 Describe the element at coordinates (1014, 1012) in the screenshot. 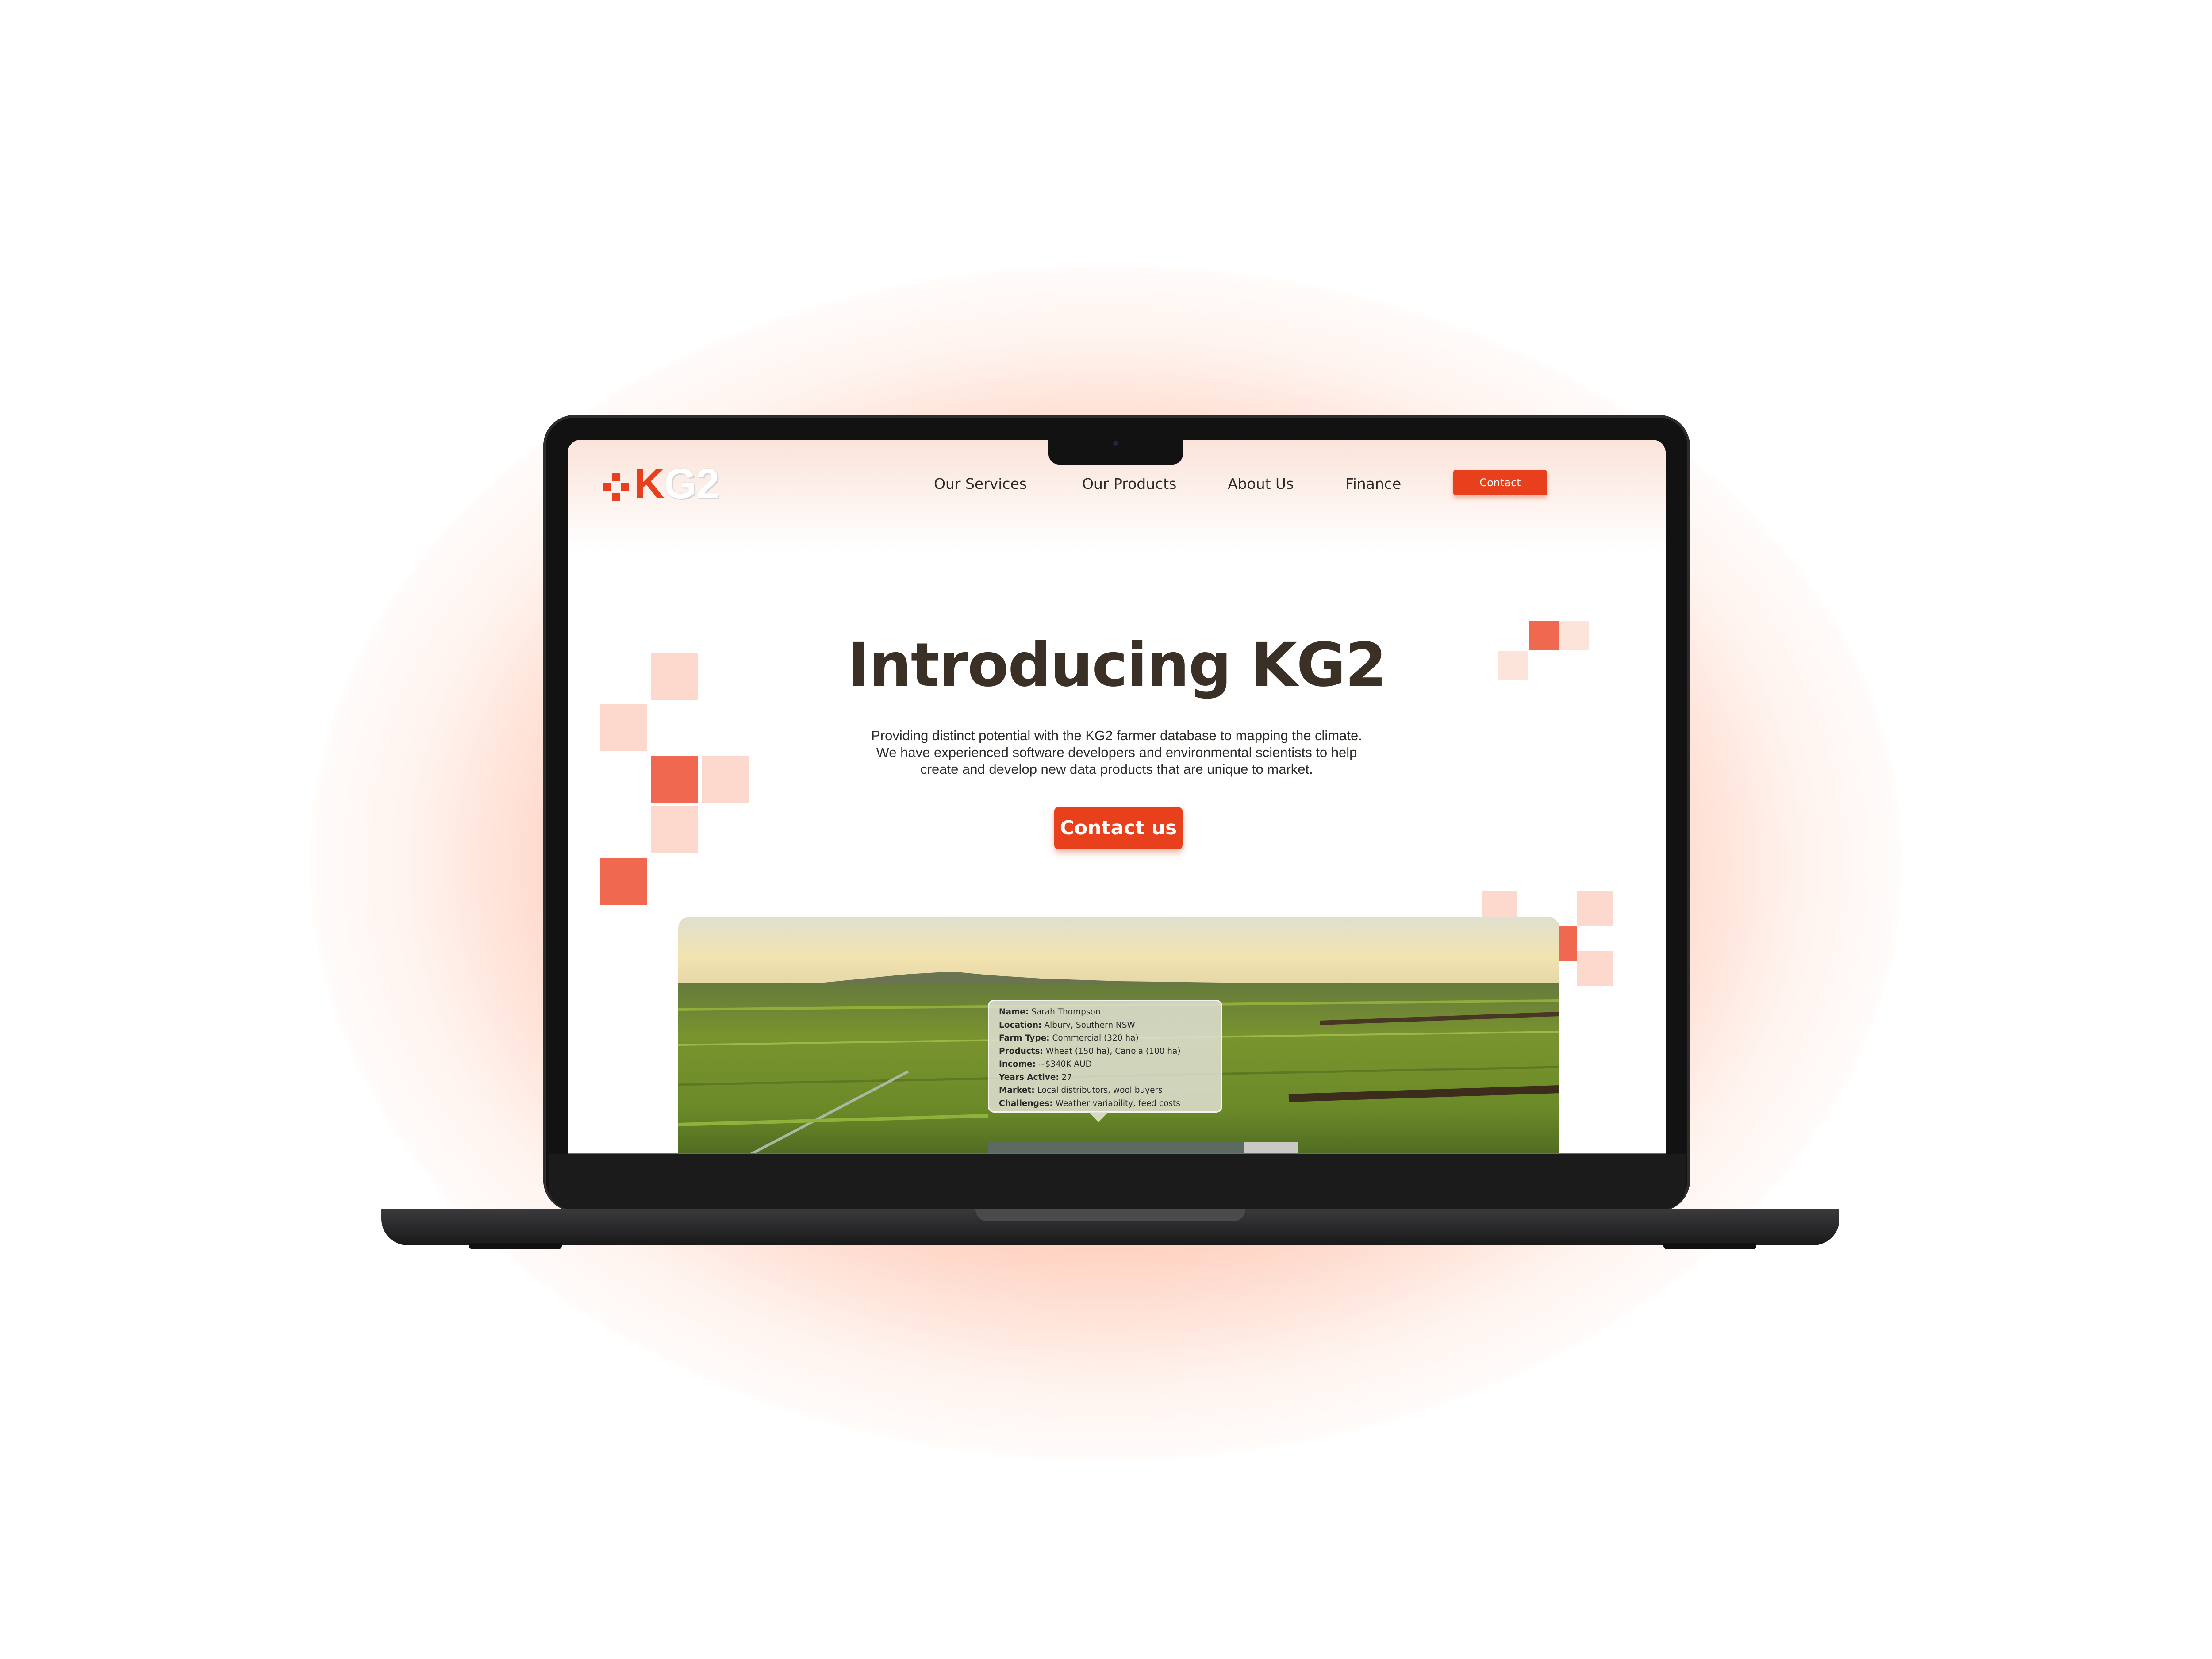

I see `farmer-field-label: Name:` at that location.